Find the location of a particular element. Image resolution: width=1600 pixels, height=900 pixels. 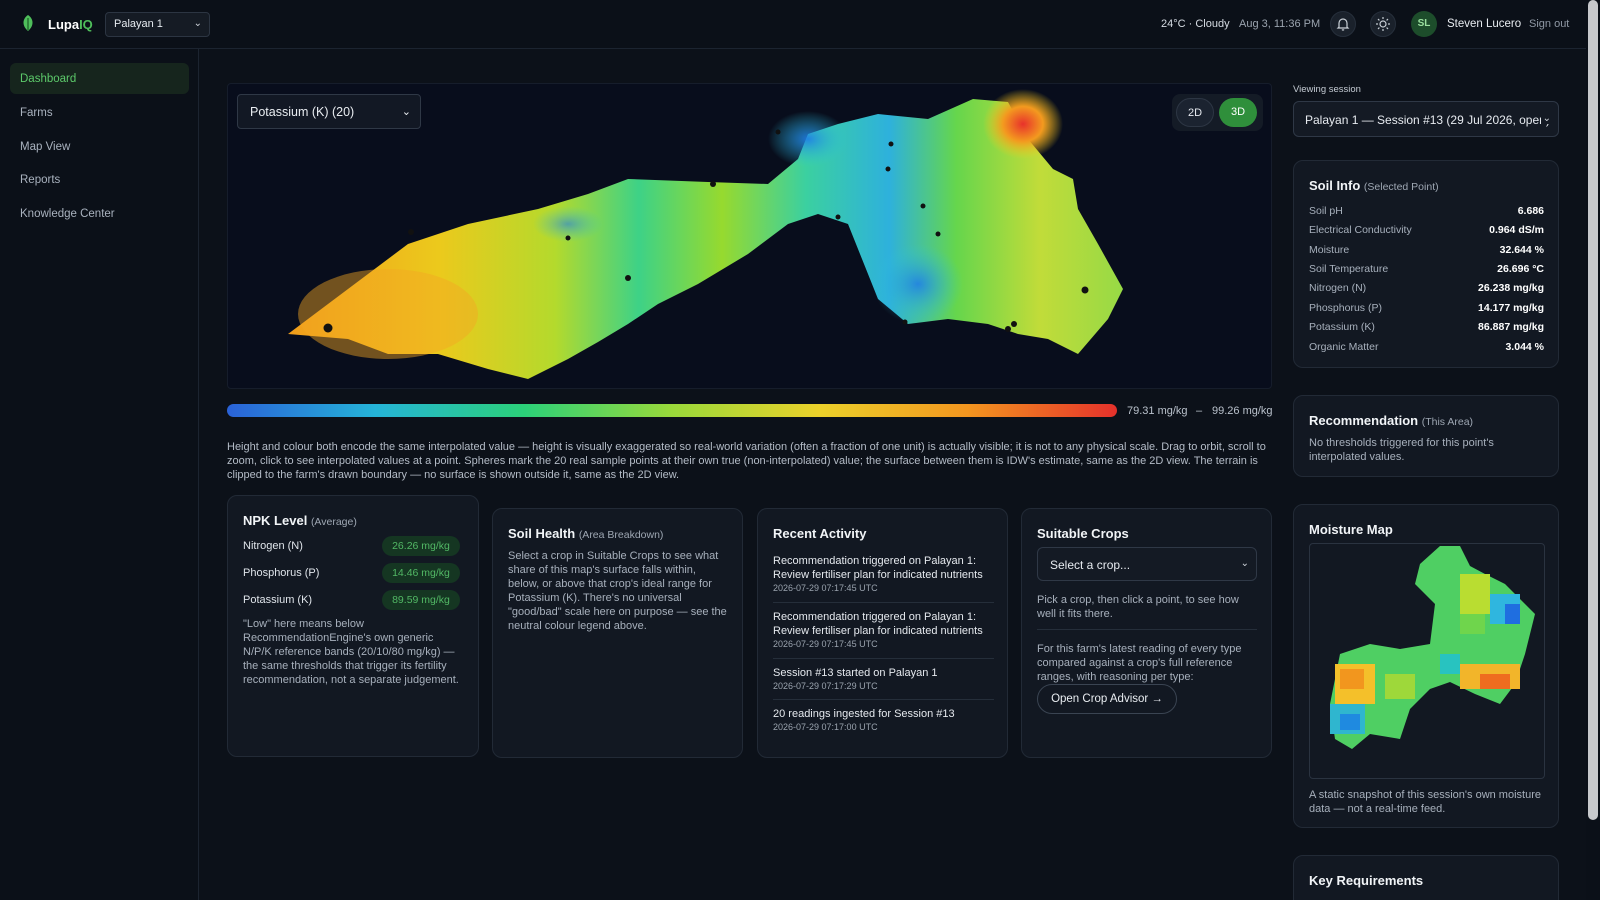

npk-row-potassium: Potassium (K) 89.59 mg/kg is located at coordinates (351, 600).